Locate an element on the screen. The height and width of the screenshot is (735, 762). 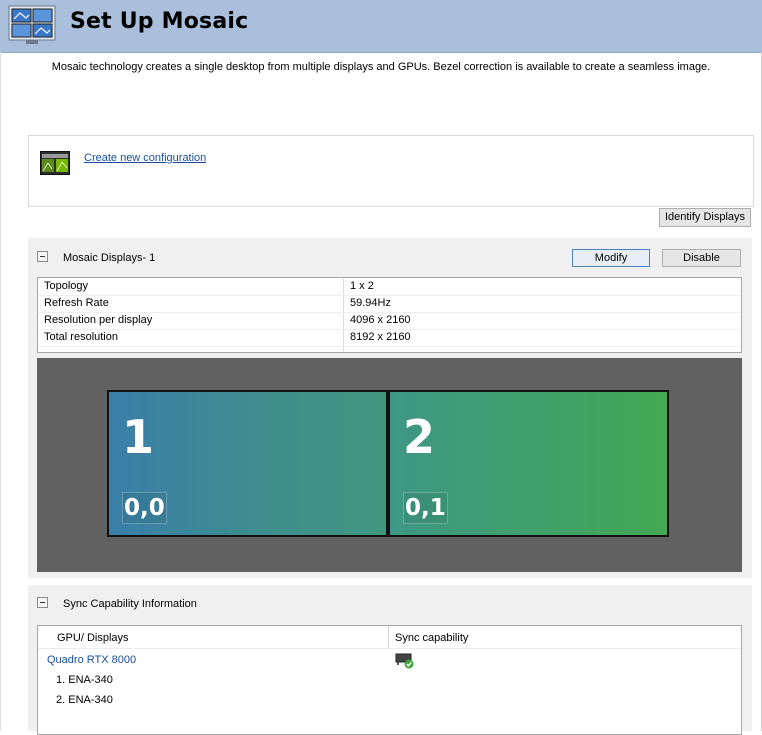
property-value: 1 x 2 is located at coordinates (362, 286).